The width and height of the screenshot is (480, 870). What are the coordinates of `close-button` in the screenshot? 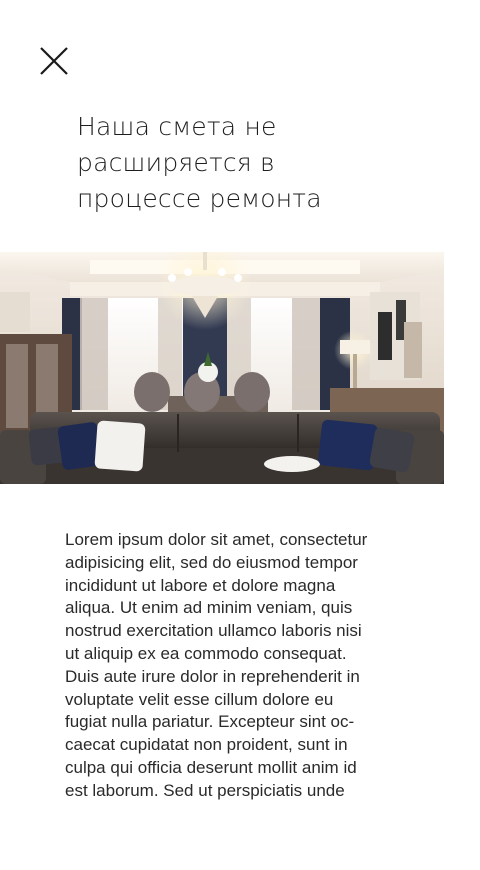 It's located at (54, 61).